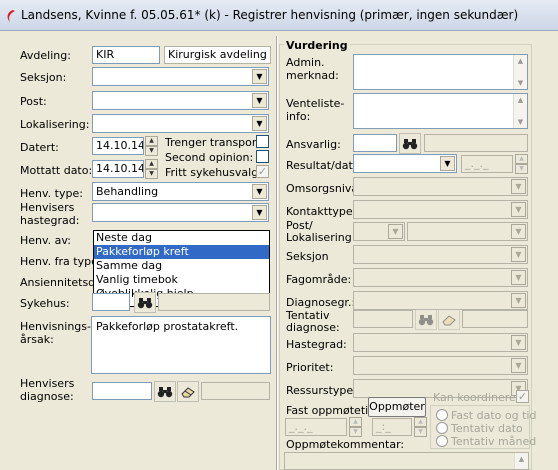 The image size is (558, 470). I want to click on henv-type-label: Henv. type:, so click(51, 193).